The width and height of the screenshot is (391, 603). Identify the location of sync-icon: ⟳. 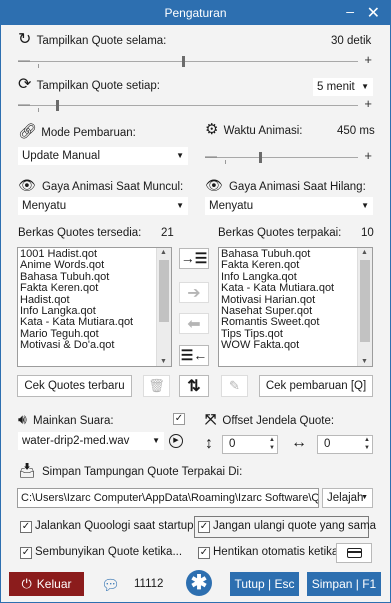
(25, 84).